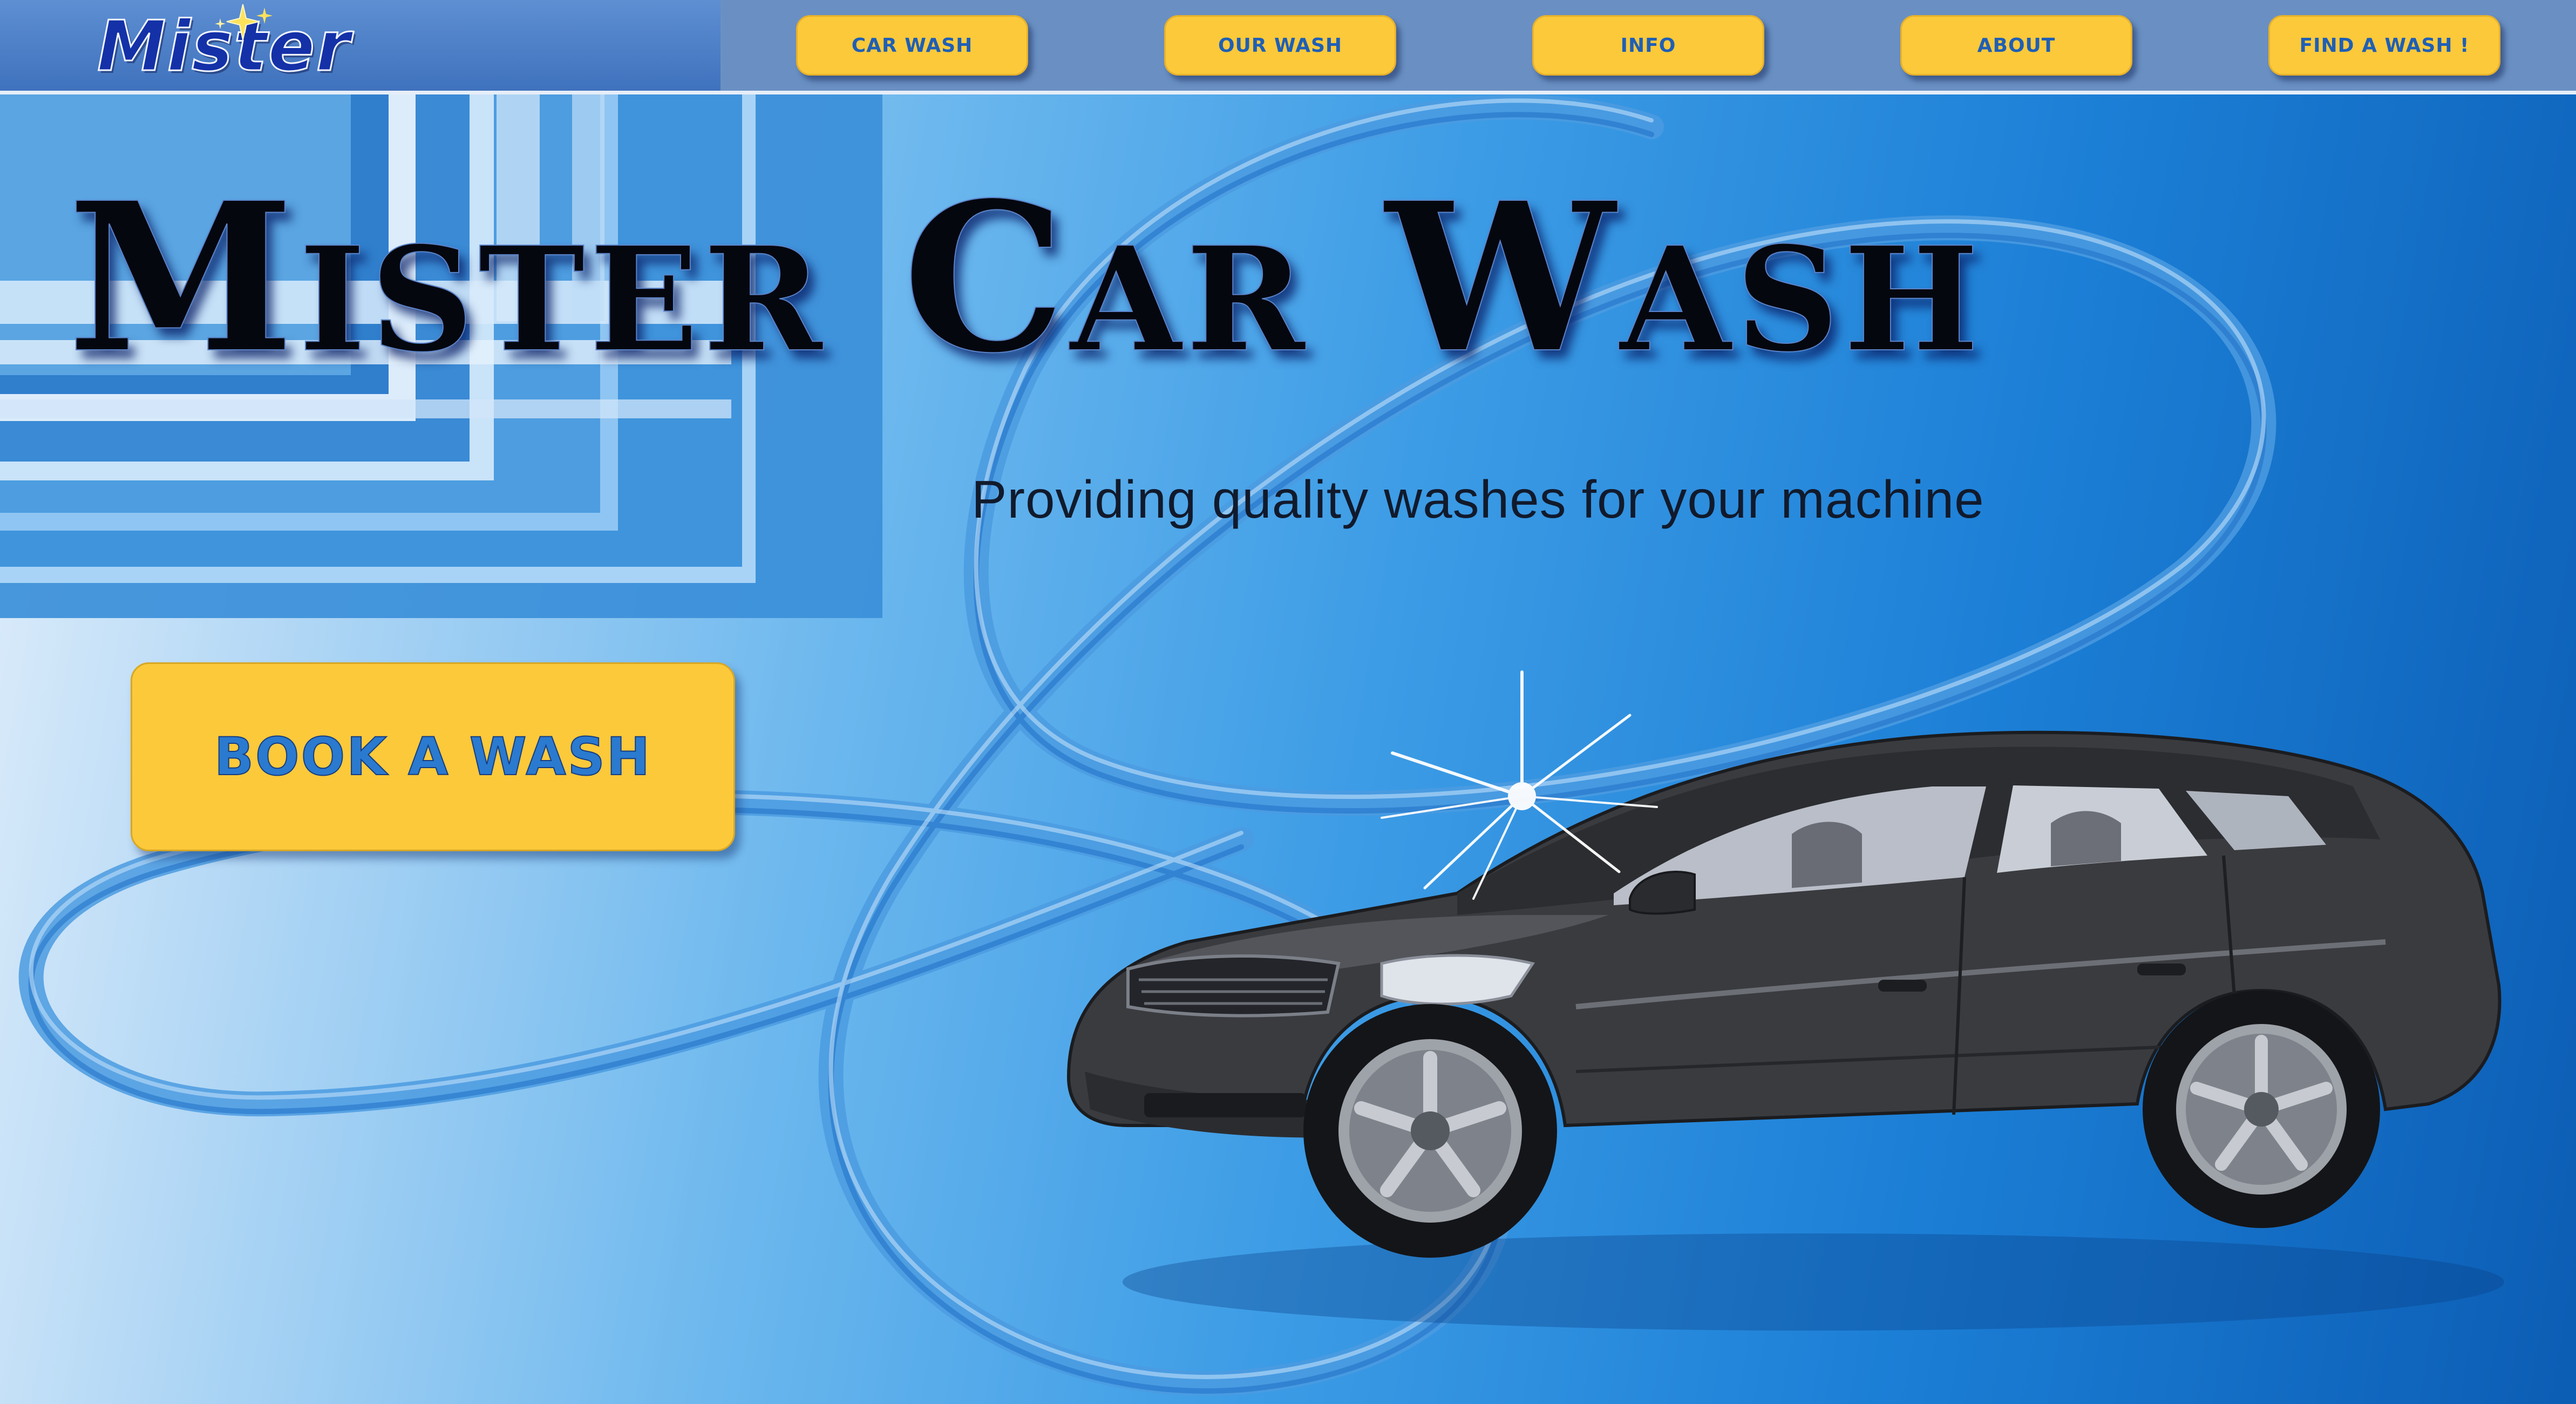 This screenshot has height=1404, width=2576. I want to click on rear-wheel, so click(2261, 1110).